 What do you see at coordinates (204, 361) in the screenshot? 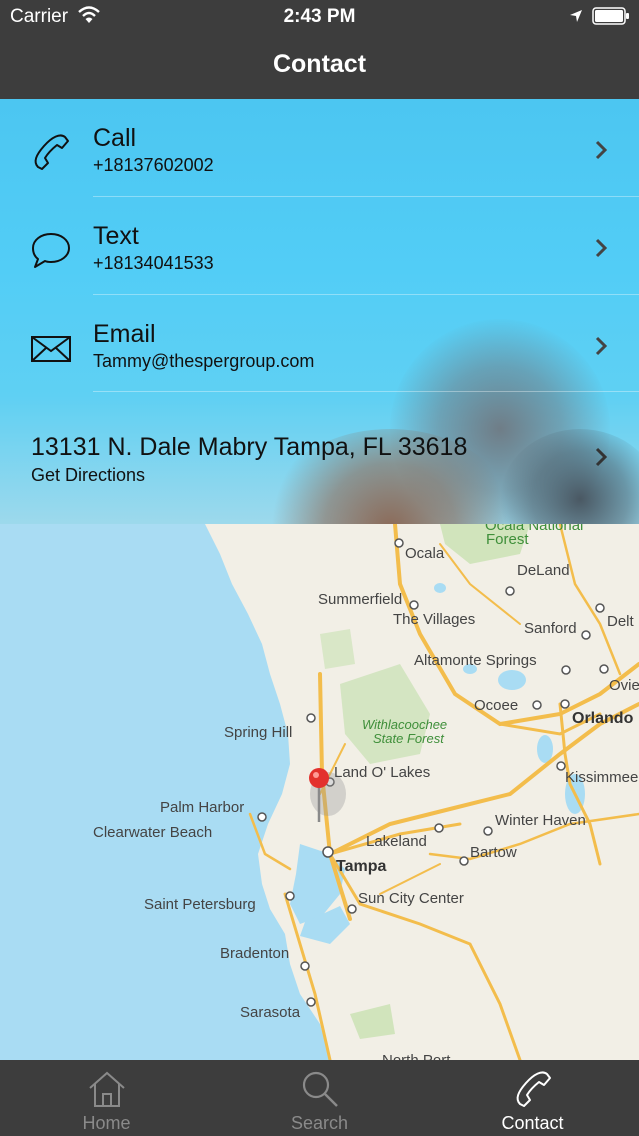
I see `email-address: Tammy@thespergroup.com` at bounding box center [204, 361].